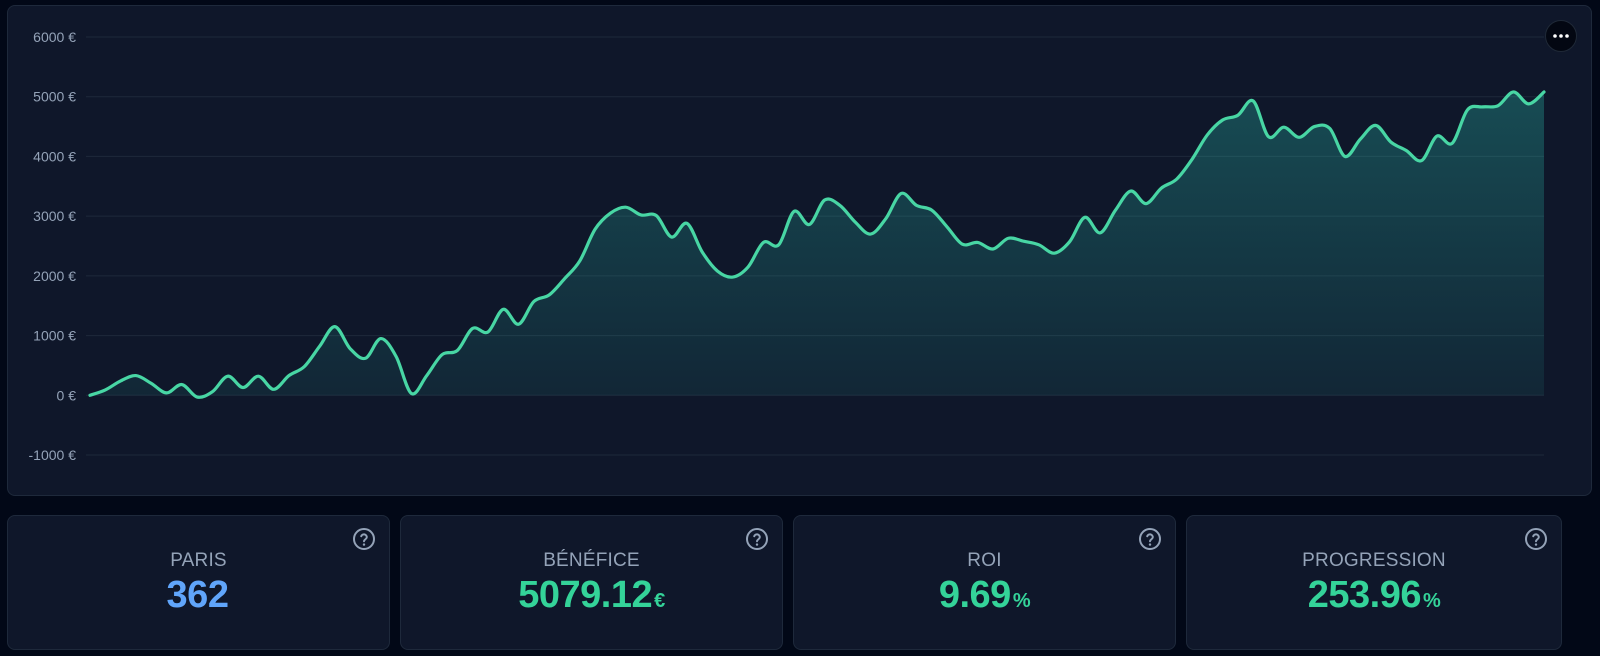  I want to click on stat-unit: €, so click(659, 601).